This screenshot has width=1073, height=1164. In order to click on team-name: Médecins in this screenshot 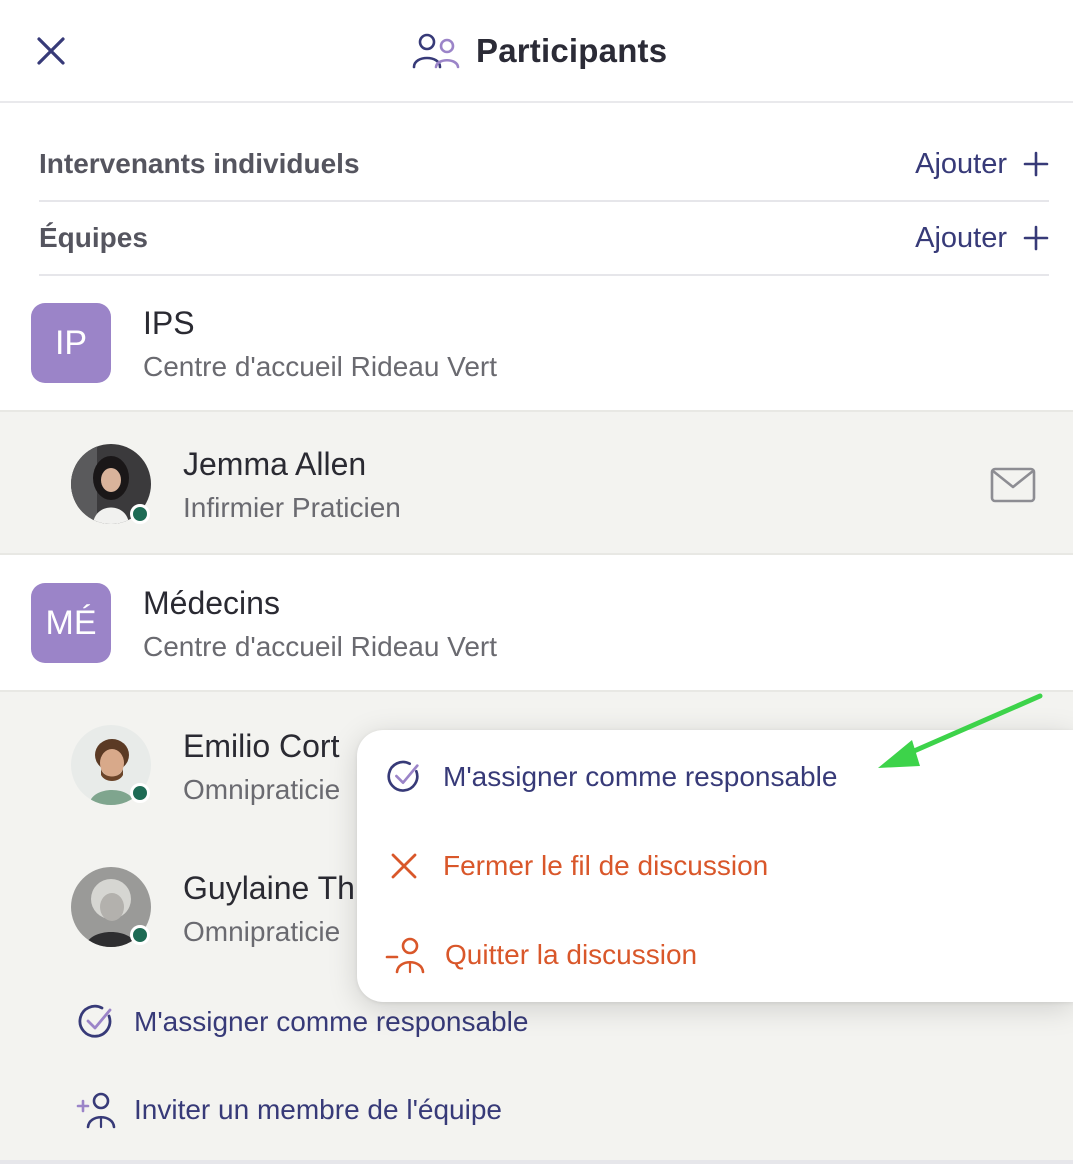, I will do `click(211, 603)`.